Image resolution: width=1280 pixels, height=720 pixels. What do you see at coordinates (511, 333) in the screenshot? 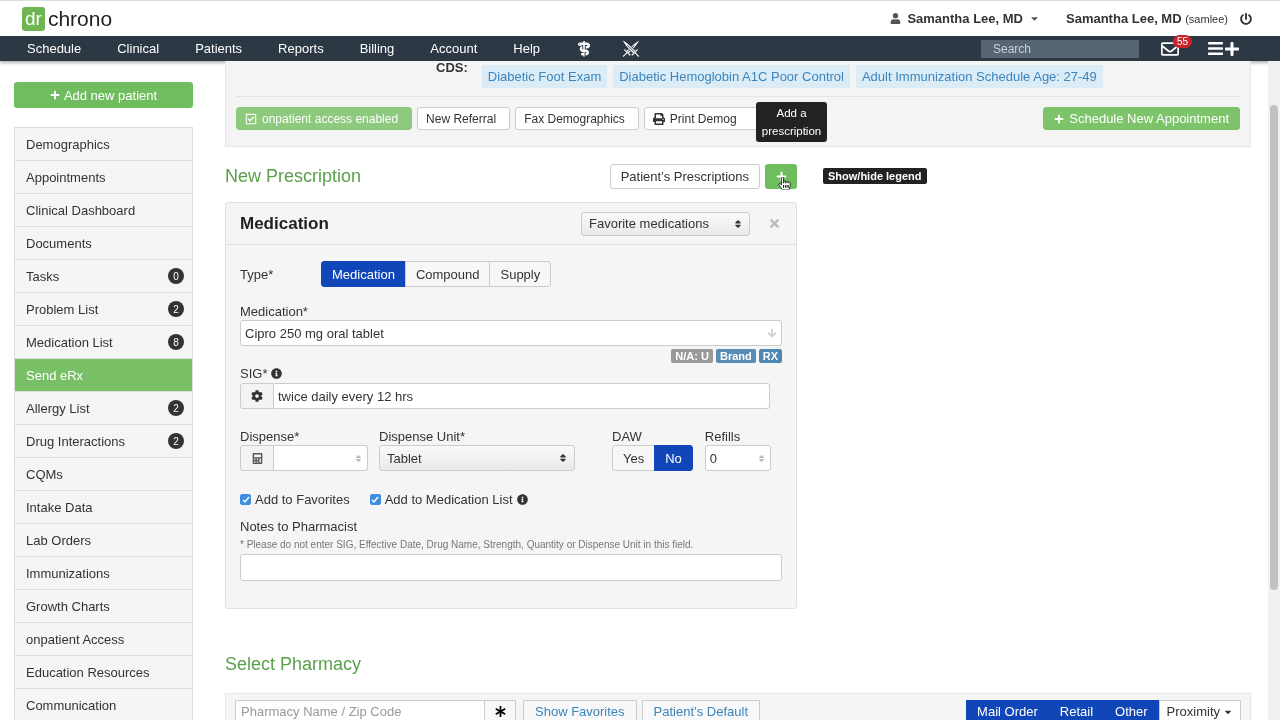
I see `medication-field: Cipro 250 mg oral tablet` at bounding box center [511, 333].